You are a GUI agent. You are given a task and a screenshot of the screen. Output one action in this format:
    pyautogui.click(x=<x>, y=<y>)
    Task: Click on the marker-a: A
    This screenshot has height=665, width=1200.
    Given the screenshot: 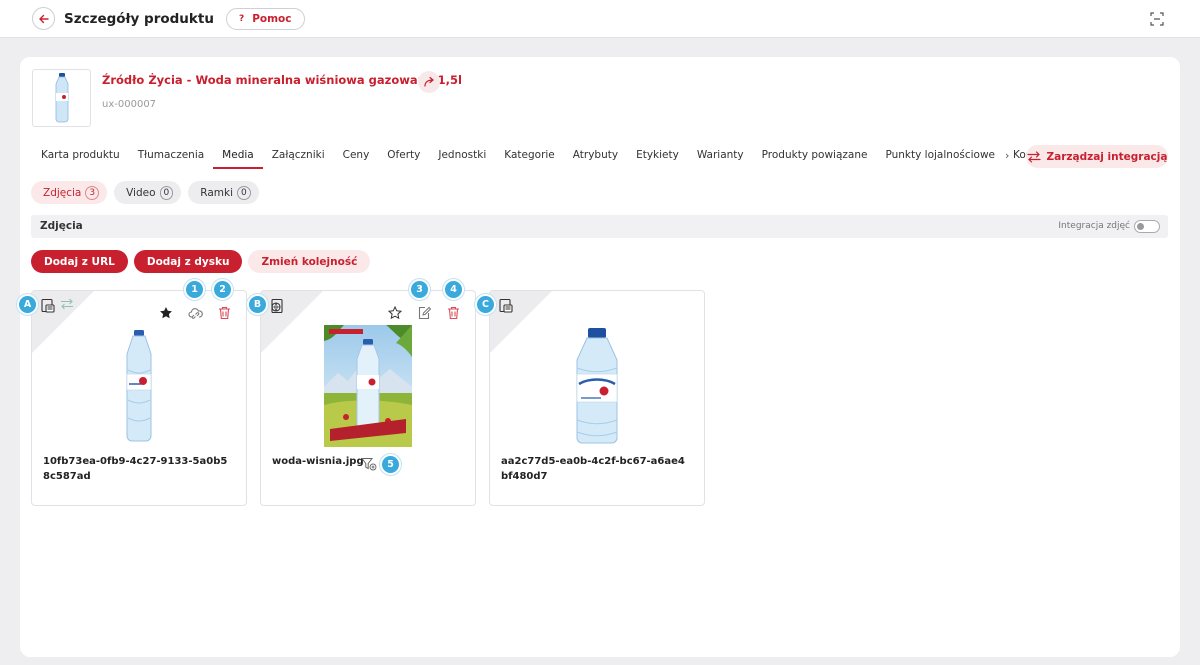 What is the action you would take?
    pyautogui.click(x=27, y=304)
    